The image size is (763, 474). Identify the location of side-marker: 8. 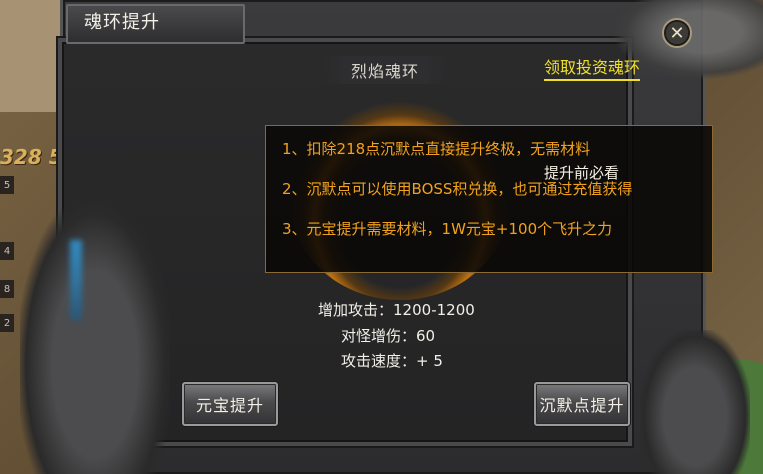
(7, 289).